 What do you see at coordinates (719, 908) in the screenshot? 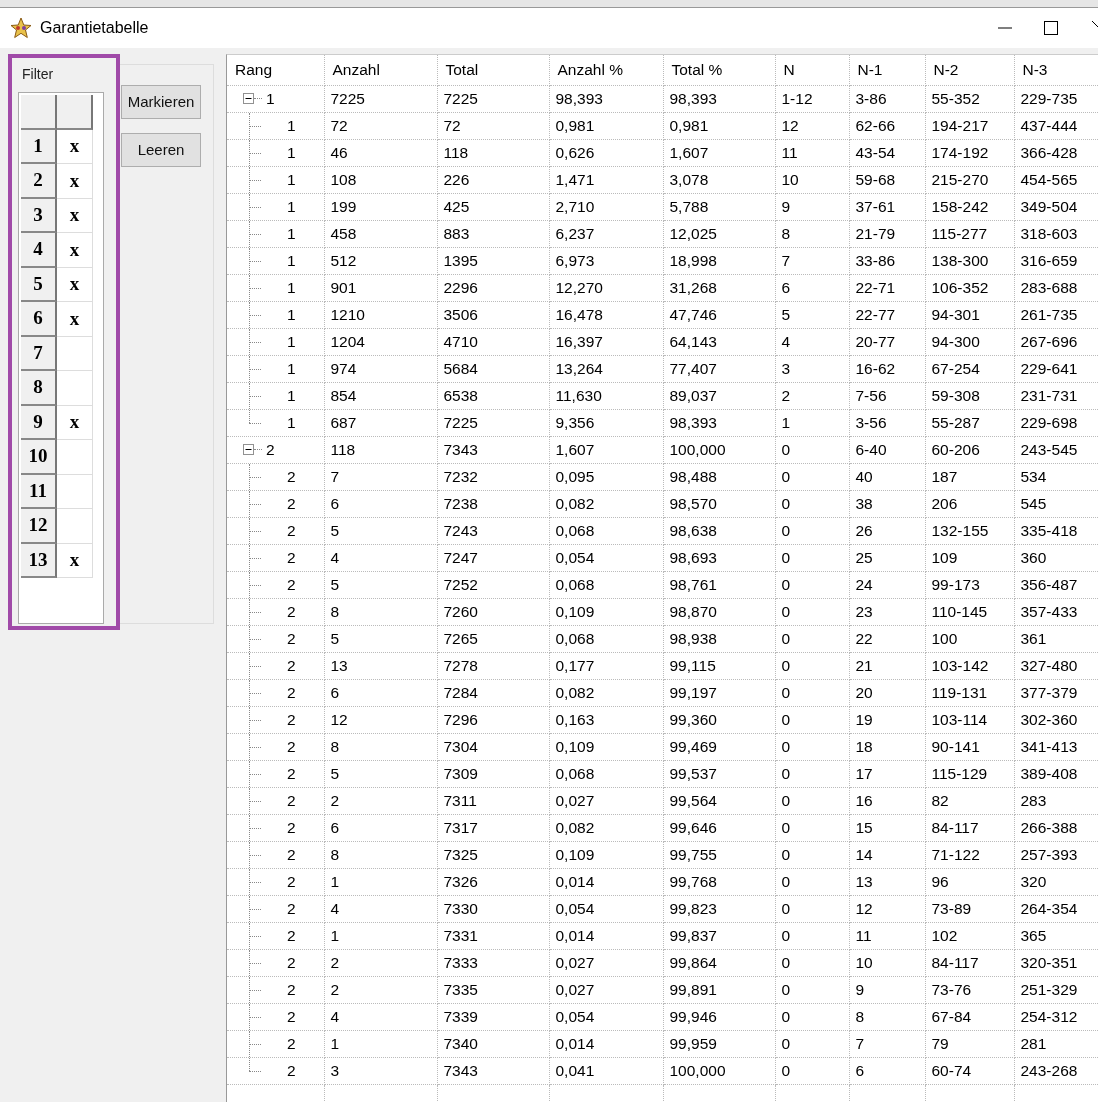
I see `table-cell: 99,823` at bounding box center [719, 908].